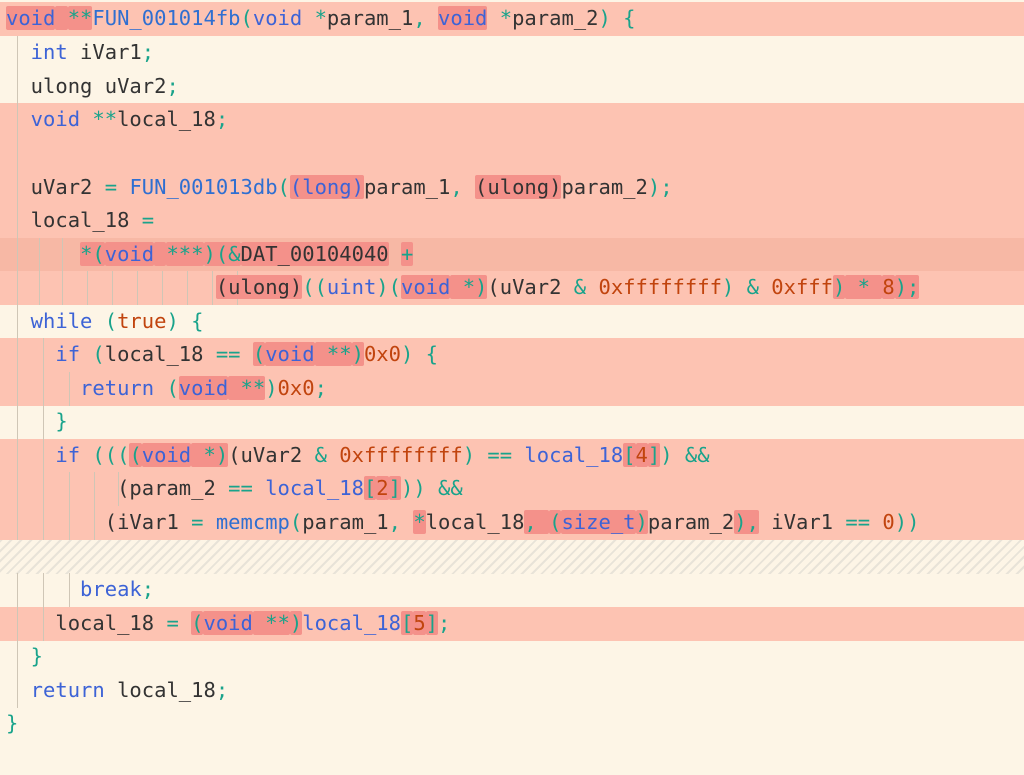 The width and height of the screenshot is (1024, 775). What do you see at coordinates (228, 624) in the screenshot?
I see `code-content: local_18 = (void **)local_18[5];` at bounding box center [228, 624].